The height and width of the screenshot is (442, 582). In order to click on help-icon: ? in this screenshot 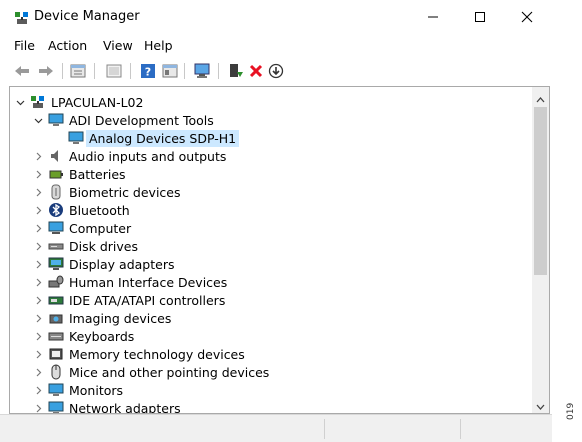, I will do `click(148, 71)`.